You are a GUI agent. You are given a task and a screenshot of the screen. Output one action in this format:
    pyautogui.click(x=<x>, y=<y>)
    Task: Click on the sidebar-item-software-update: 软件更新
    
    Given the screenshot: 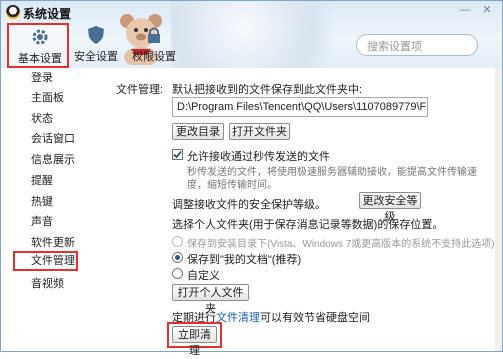 What is the action you would take?
    pyautogui.click(x=47, y=243)
    